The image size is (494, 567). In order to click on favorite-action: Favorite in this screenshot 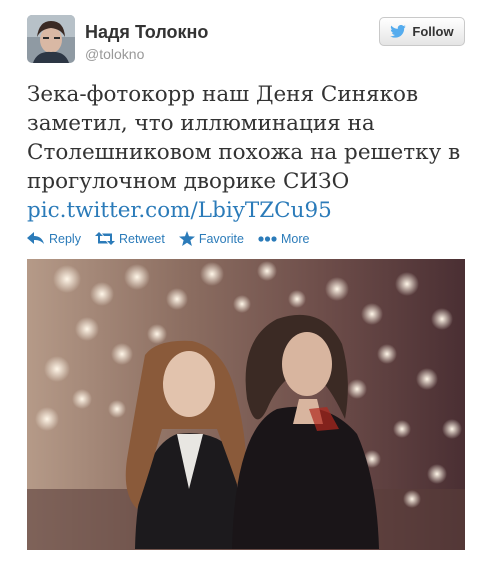, I will do `click(211, 238)`.